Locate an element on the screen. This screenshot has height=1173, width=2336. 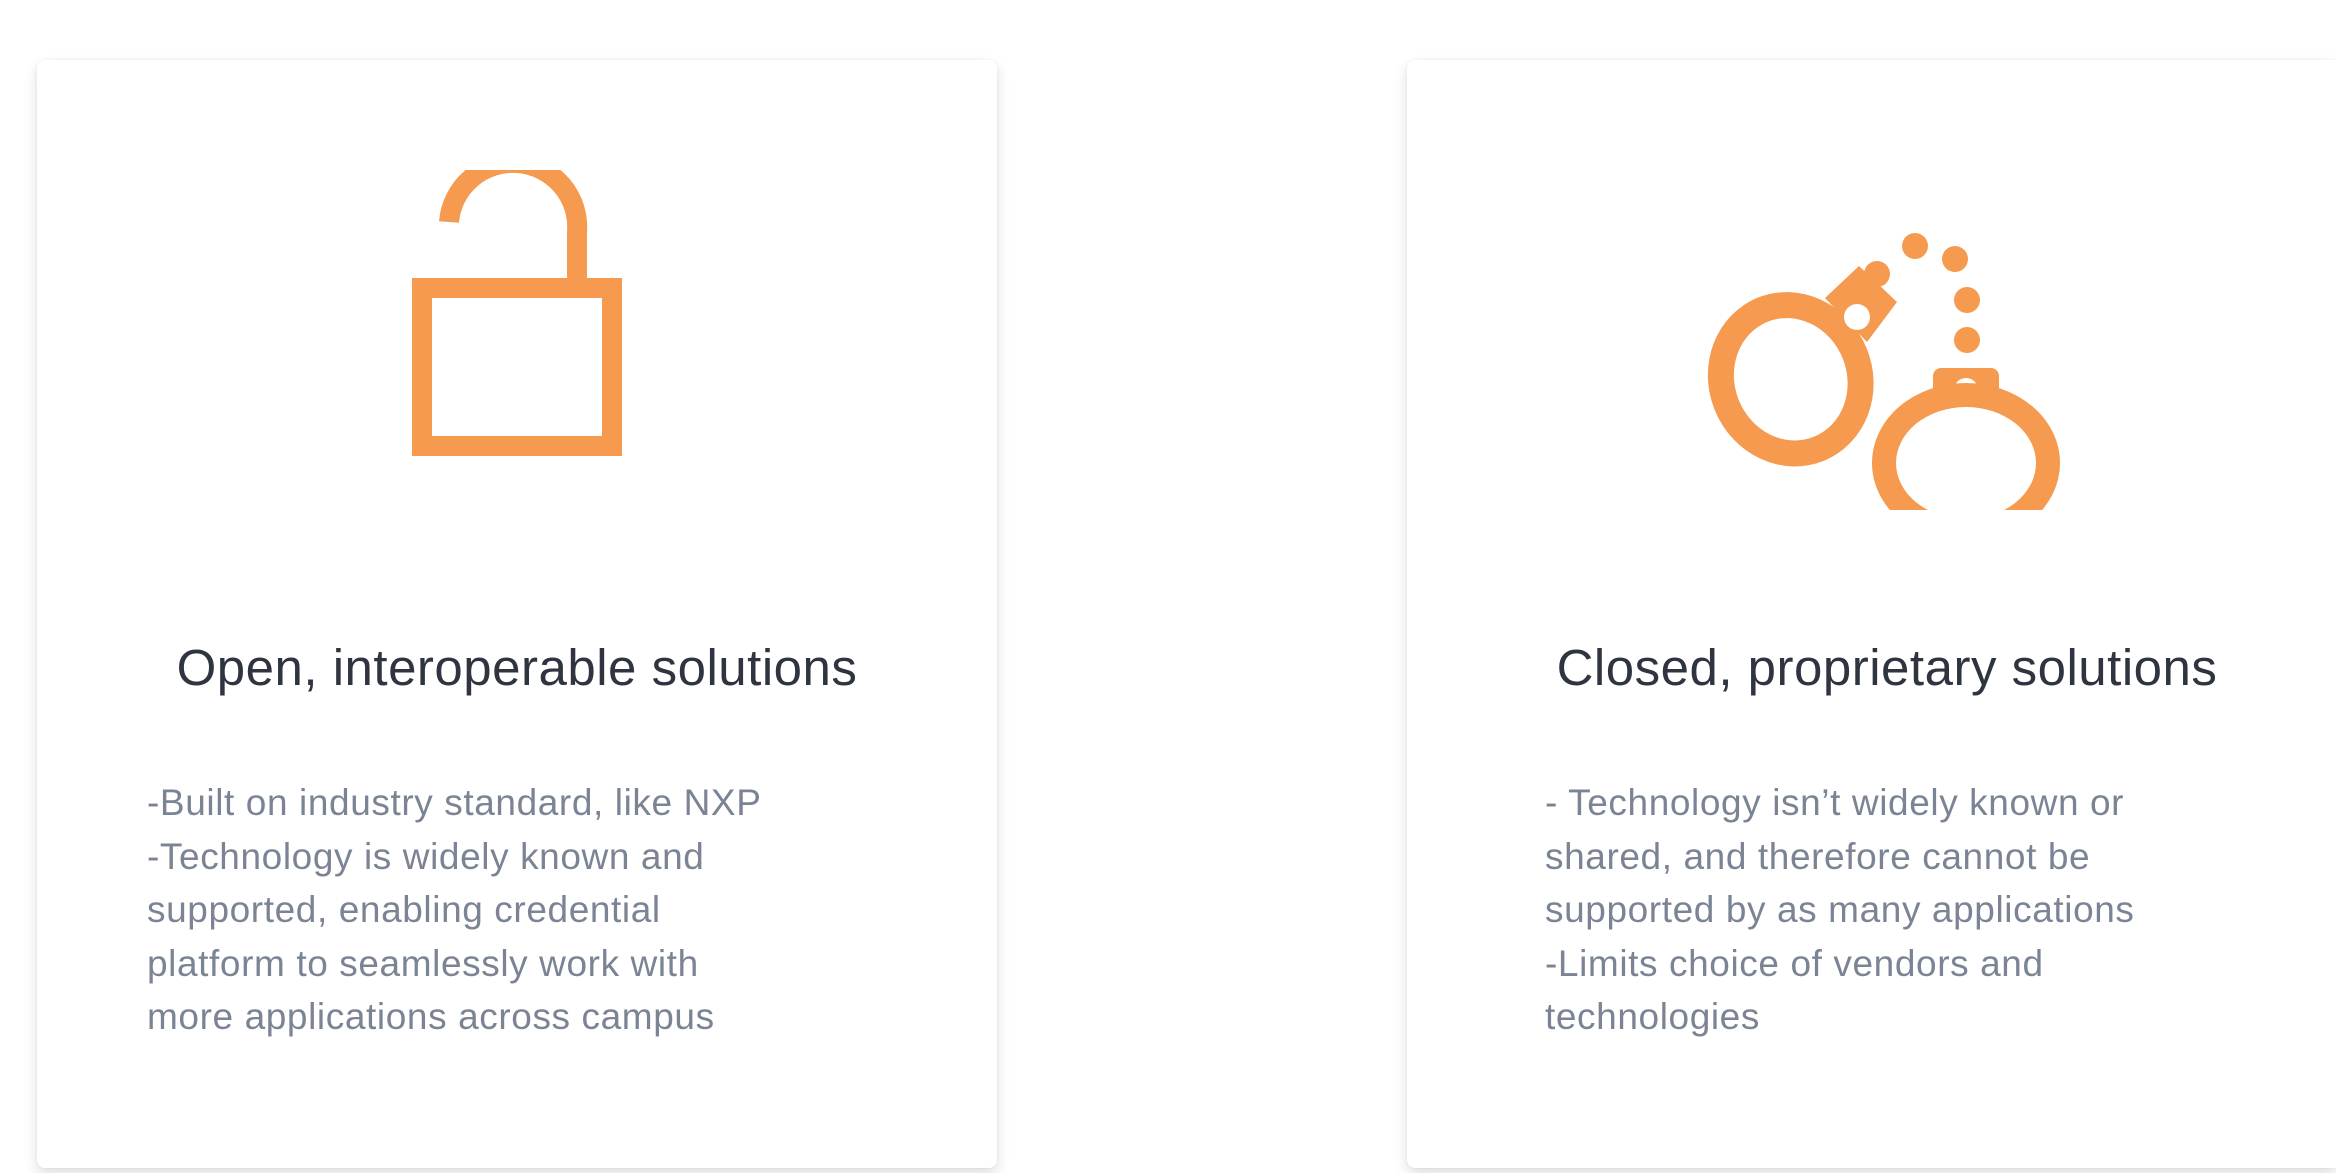
card-title: Closed, proprietary solutions is located at coordinates (1887, 667).